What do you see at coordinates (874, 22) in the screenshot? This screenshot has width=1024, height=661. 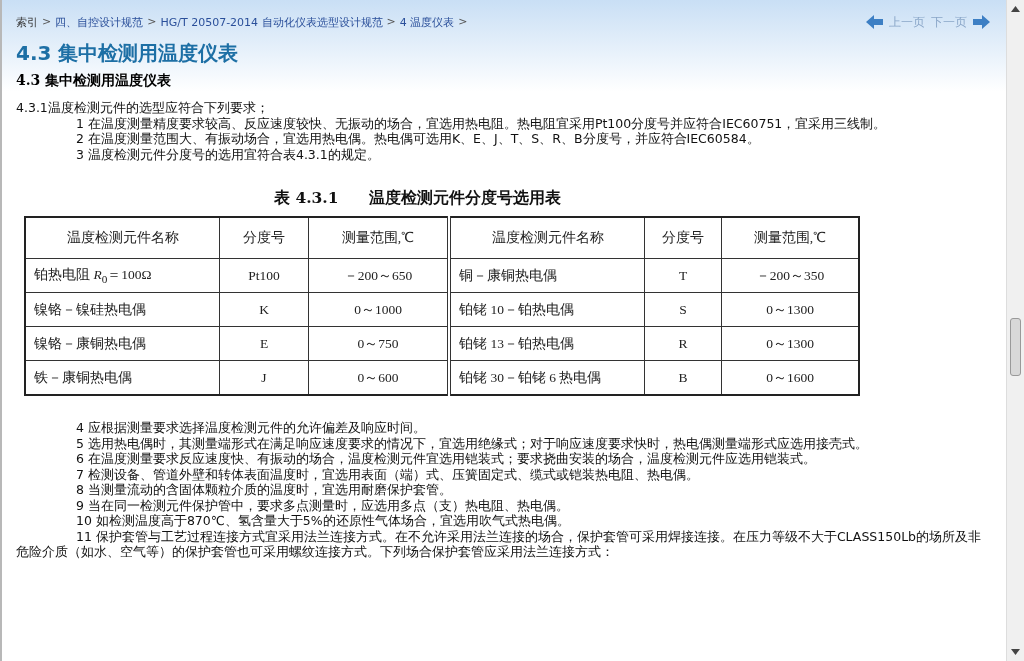 I see `left-arrow-icon` at bounding box center [874, 22].